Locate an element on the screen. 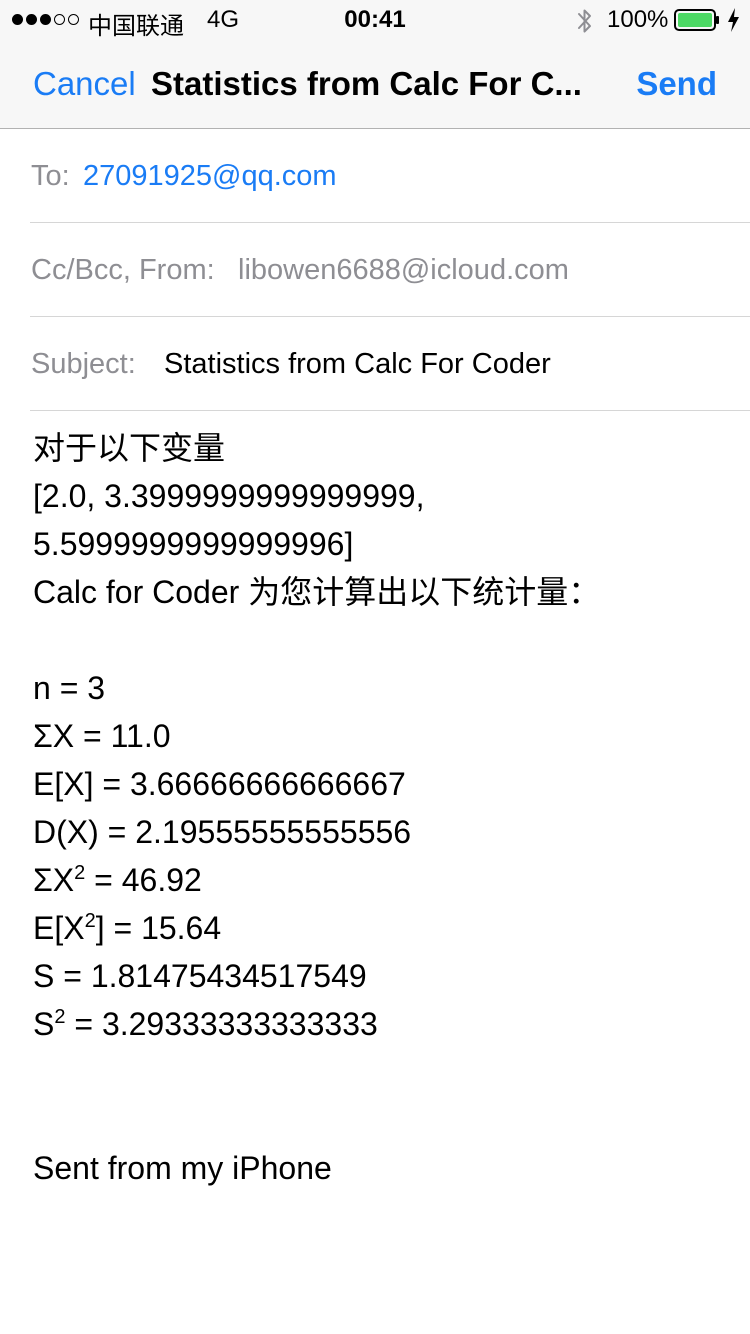 This screenshot has width=750, height=1334. stat-std-dev: S = 1.81475434517549 is located at coordinates (200, 976).